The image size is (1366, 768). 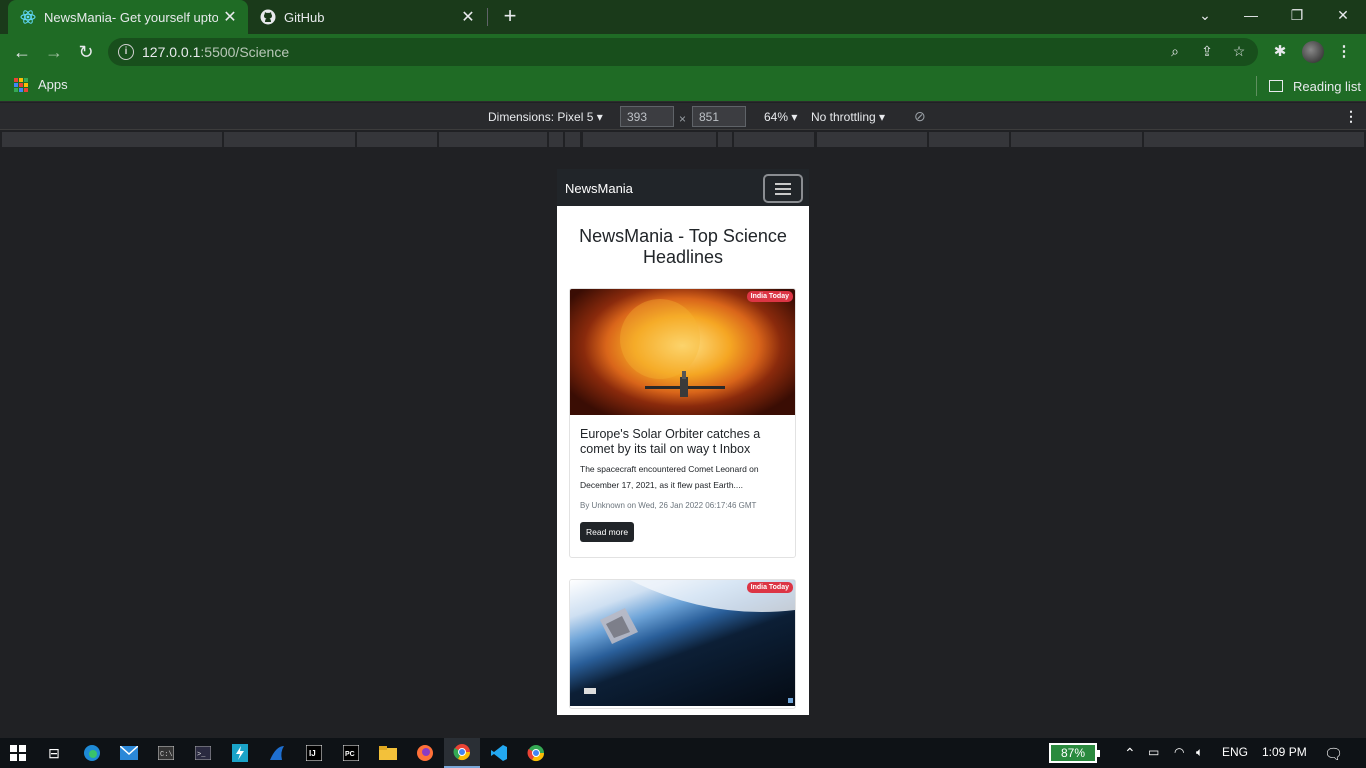 What do you see at coordinates (776, 117) in the screenshot?
I see `zoom-value: 64%` at bounding box center [776, 117].